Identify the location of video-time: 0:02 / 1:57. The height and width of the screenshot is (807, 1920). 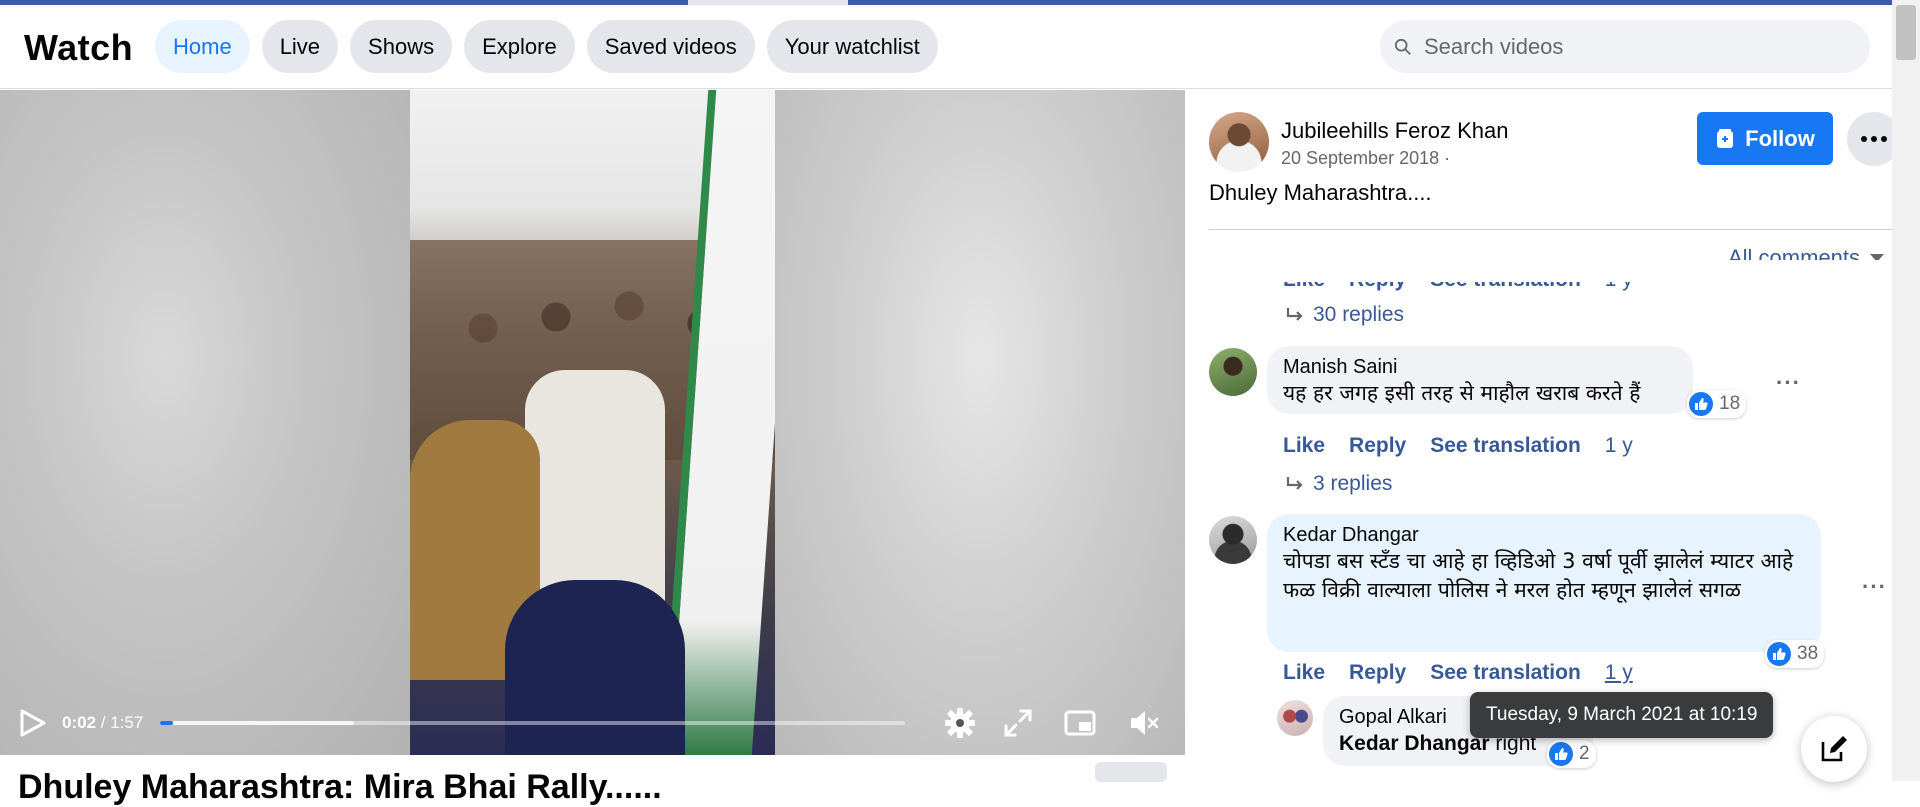
(102, 723).